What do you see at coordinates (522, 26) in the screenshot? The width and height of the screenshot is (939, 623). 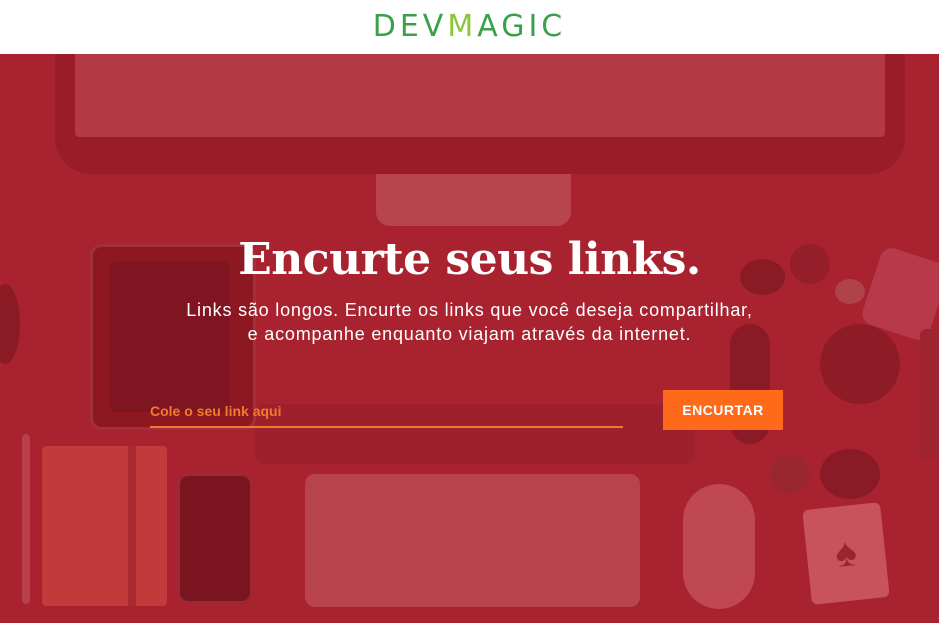 I see `logo-text-agic: AGIC` at bounding box center [522, 26].